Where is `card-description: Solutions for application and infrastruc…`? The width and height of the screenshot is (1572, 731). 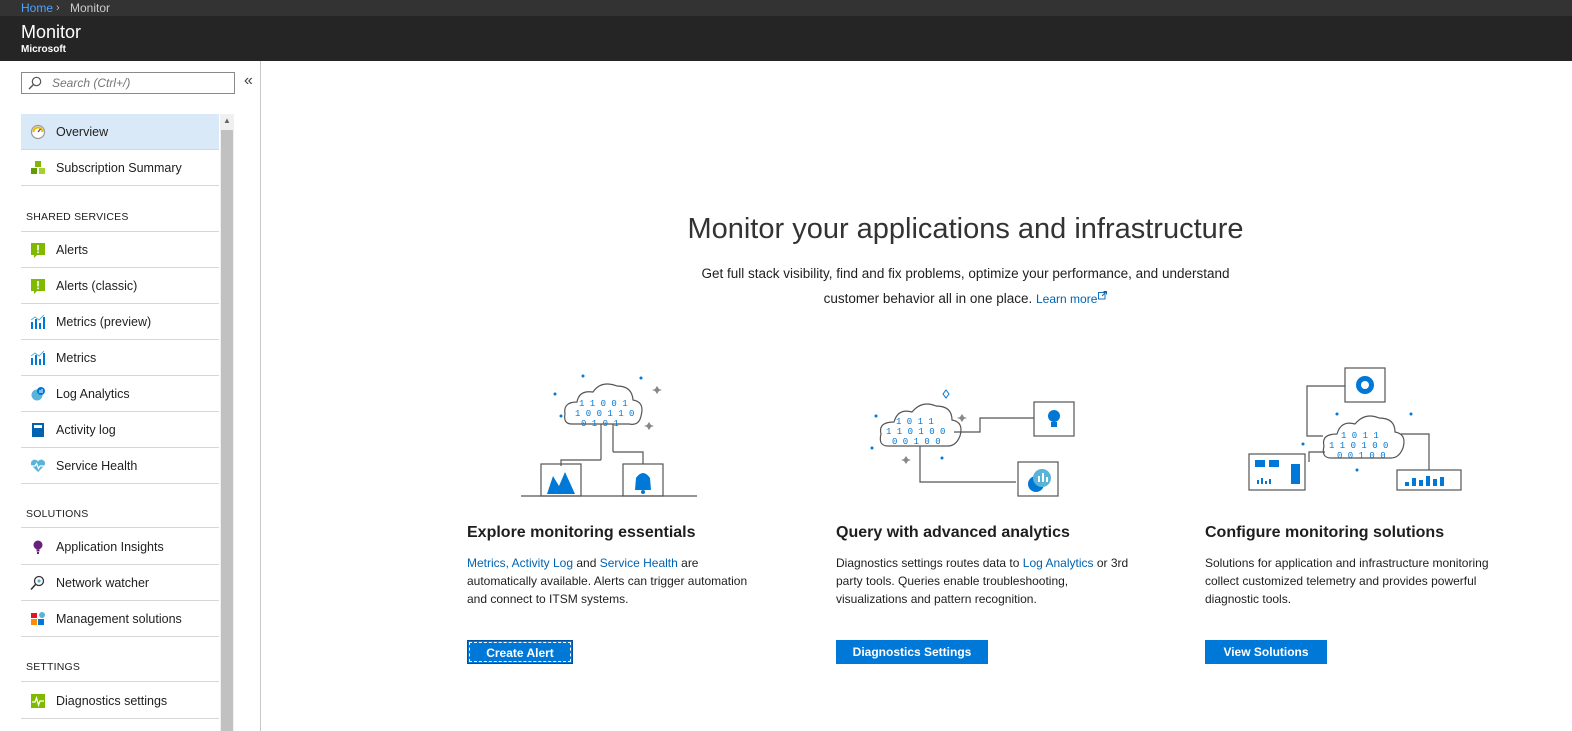 card-description: Solutions for application and infrastruc… is located at coordinates (1347, 581).